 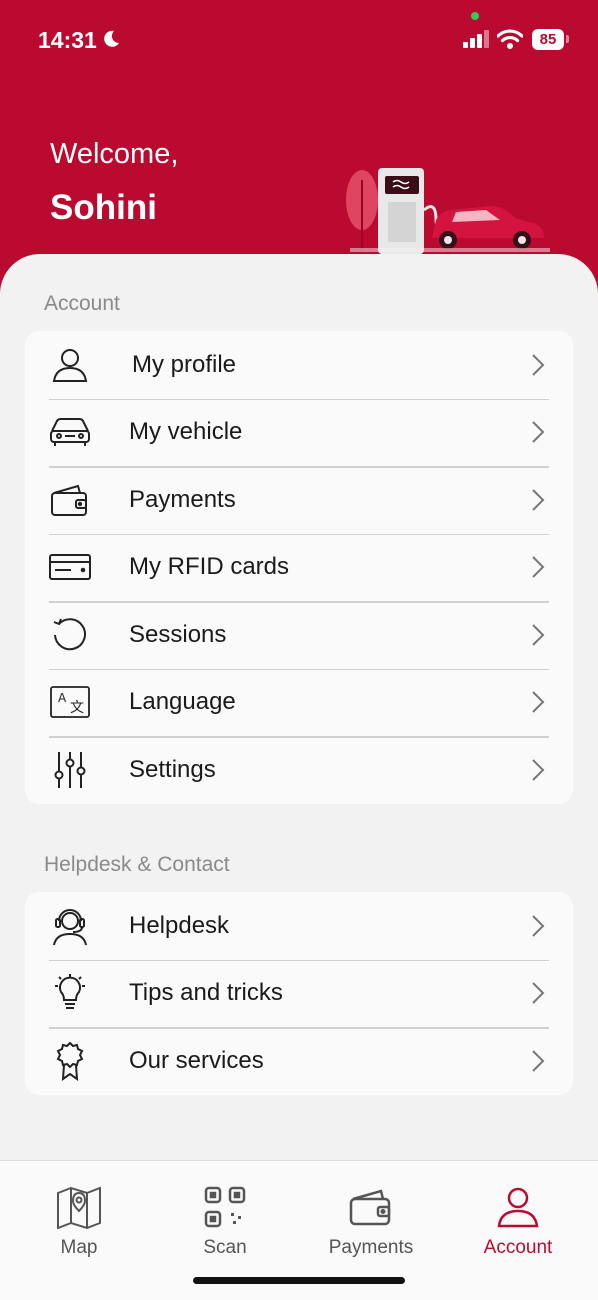 What do you see at coordinates (225, 1247) in the screenshot?
I see `tab-label: Scan` at bounding box center [225, 1247].